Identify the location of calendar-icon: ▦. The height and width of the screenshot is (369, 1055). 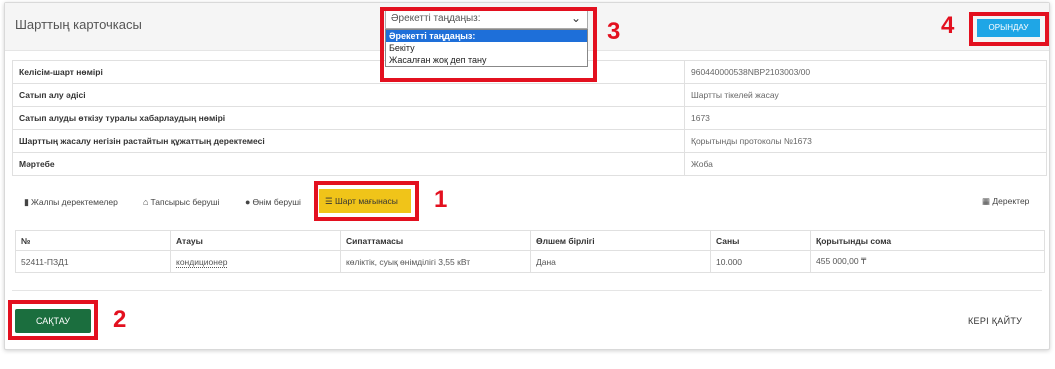
(986, 201).